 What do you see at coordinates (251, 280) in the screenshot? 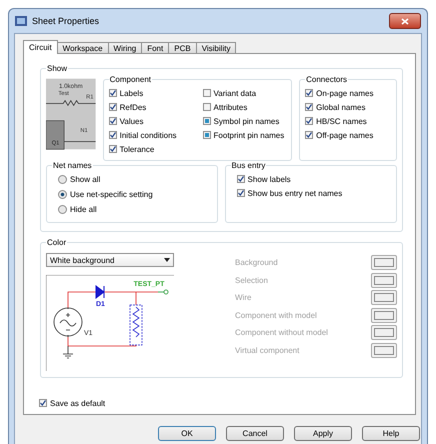
I see `color-label: Selection` at bounding box center [251, 280].